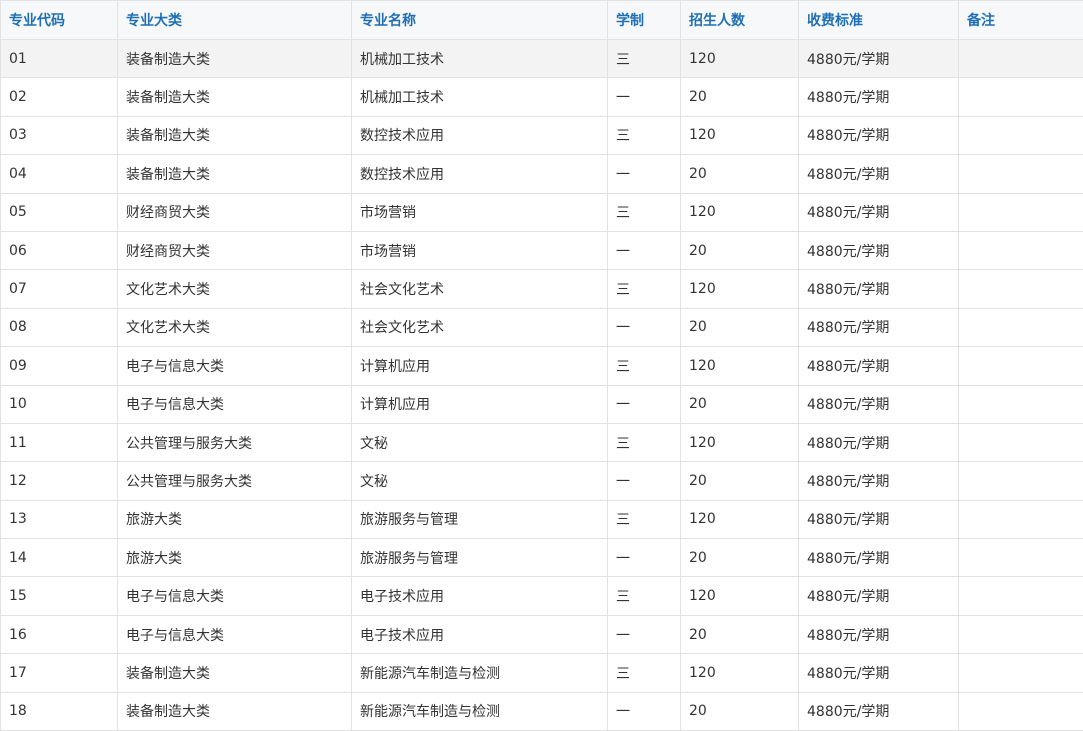 This screenshot has height=731, width=1083. What do you see at coordinates (59, 481) in the screenshot?
I see `cell-major-code: 12` at bounding box center [59, 481].